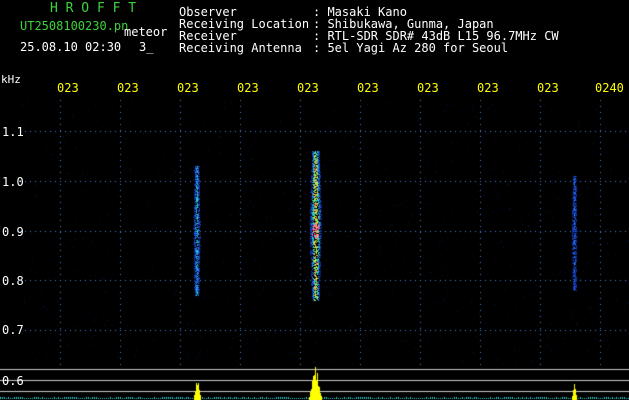 The height and width of the screenshot is (400, 629). Describe the element at coordinates (11, 79) in the screenshot. I see `freq-unit-label: kHz` at that location.